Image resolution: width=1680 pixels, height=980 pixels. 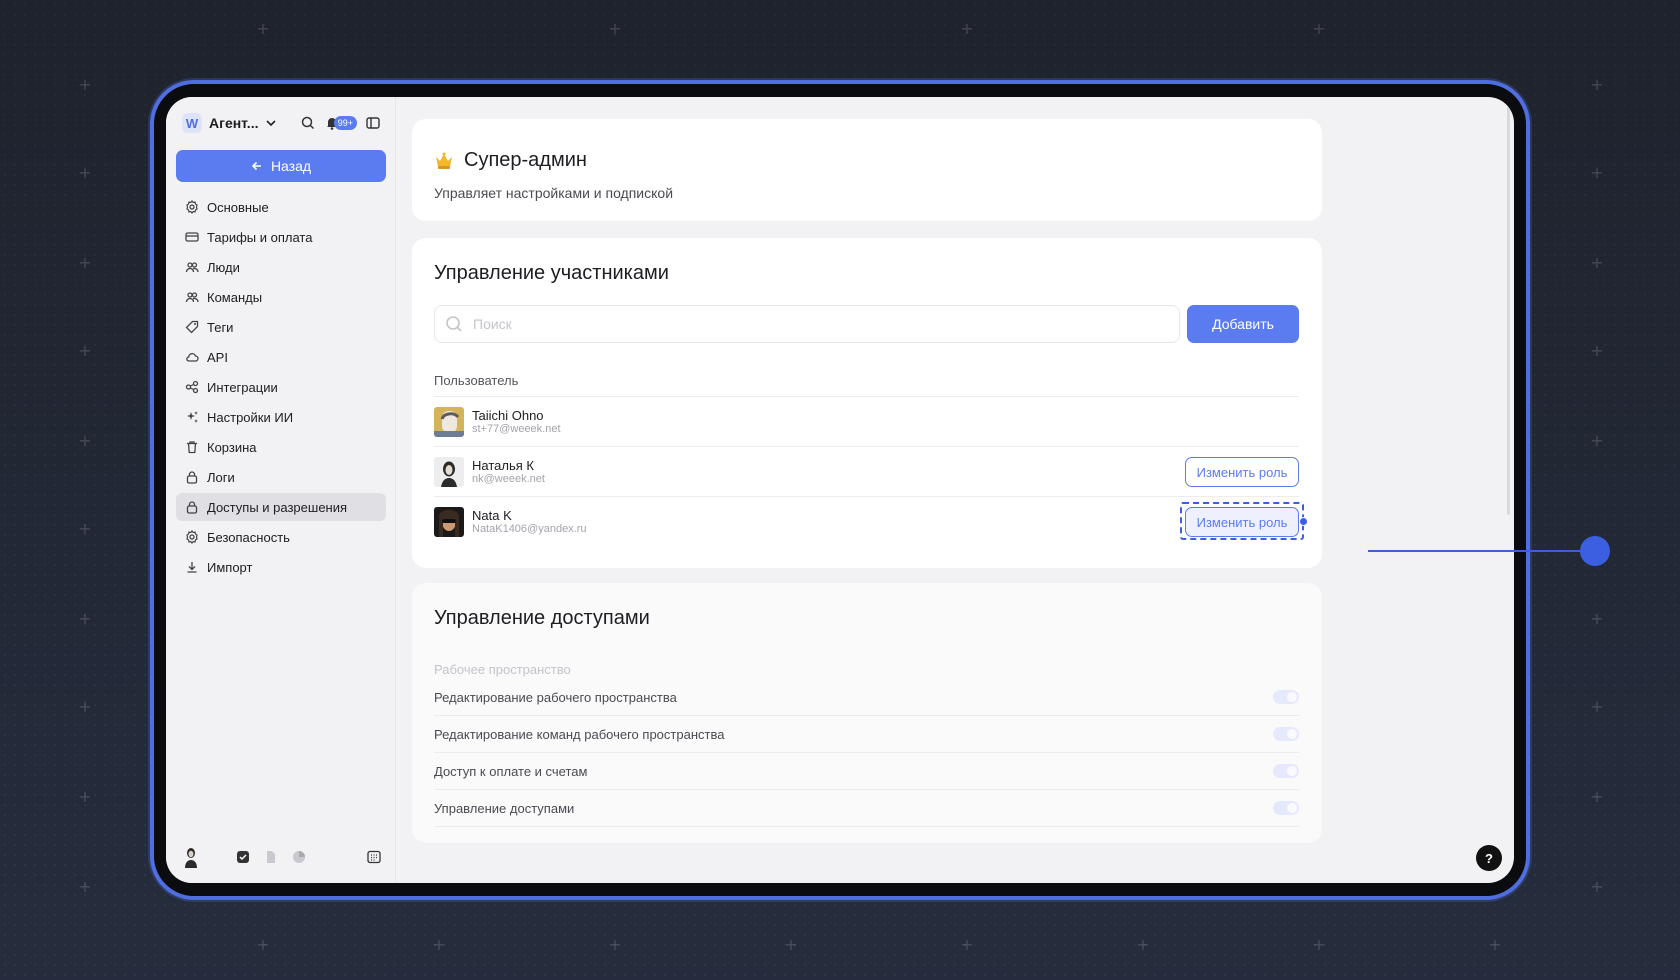 I want to click on permission-row: Доступ к оплате и счетам, so click(x=866, y=771).